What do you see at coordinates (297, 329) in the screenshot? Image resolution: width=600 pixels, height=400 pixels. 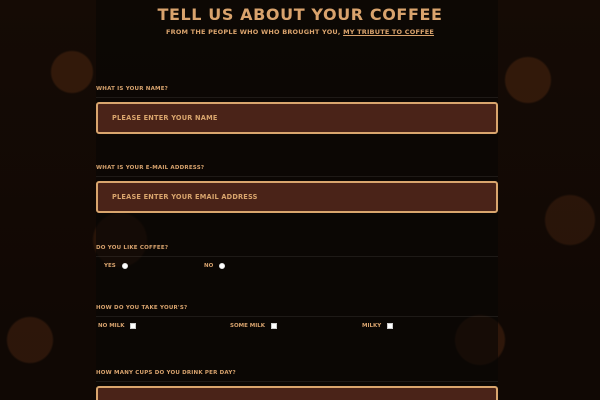 I see `take-coffee-options: NO MILK SOME MILK MILKY` at bounding box center [297, 329].